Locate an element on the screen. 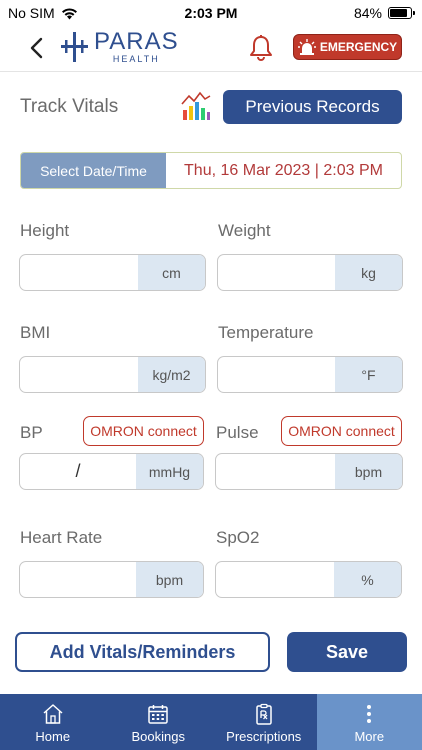 The width and height of the screenshot is (422, 750). app-header: PARAS HEALTH EMERGENCY is located at coordinates (211, 49).